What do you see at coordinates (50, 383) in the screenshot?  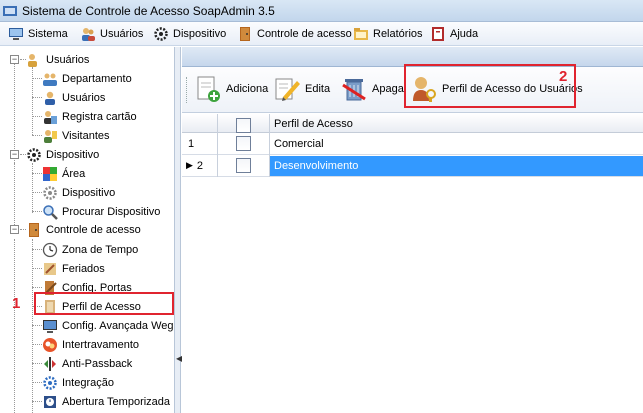 I see `integration-gear-icon` at bounding box center [50, 383].